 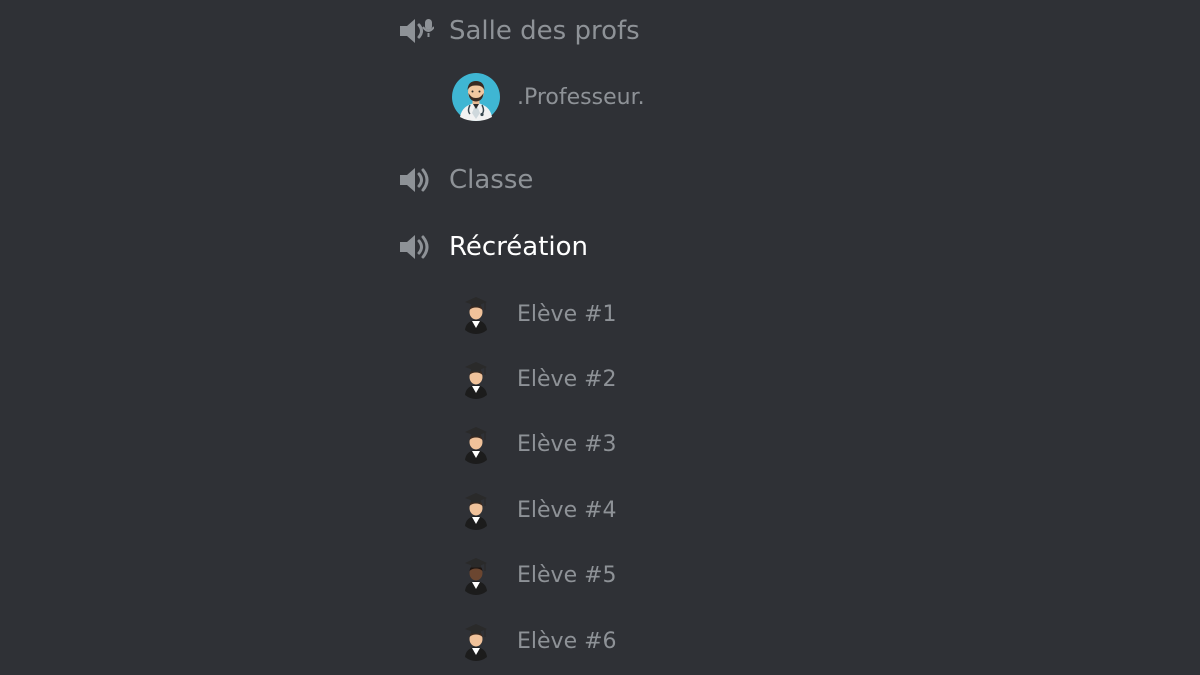 I want to click on member-name: Elève #6, so click(x=567, y=641).